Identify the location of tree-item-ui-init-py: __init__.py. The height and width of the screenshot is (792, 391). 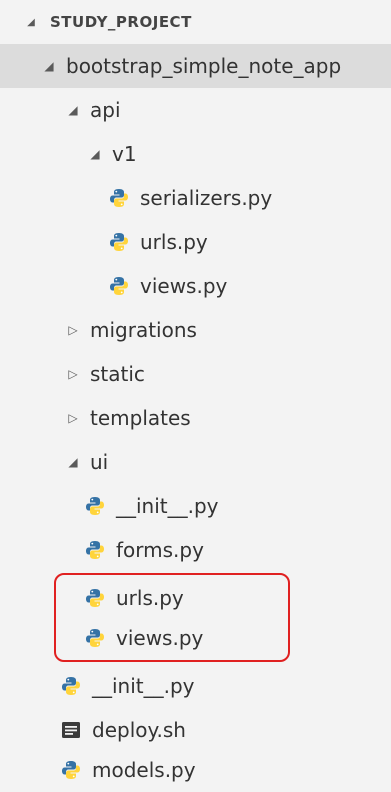
(195, 506).